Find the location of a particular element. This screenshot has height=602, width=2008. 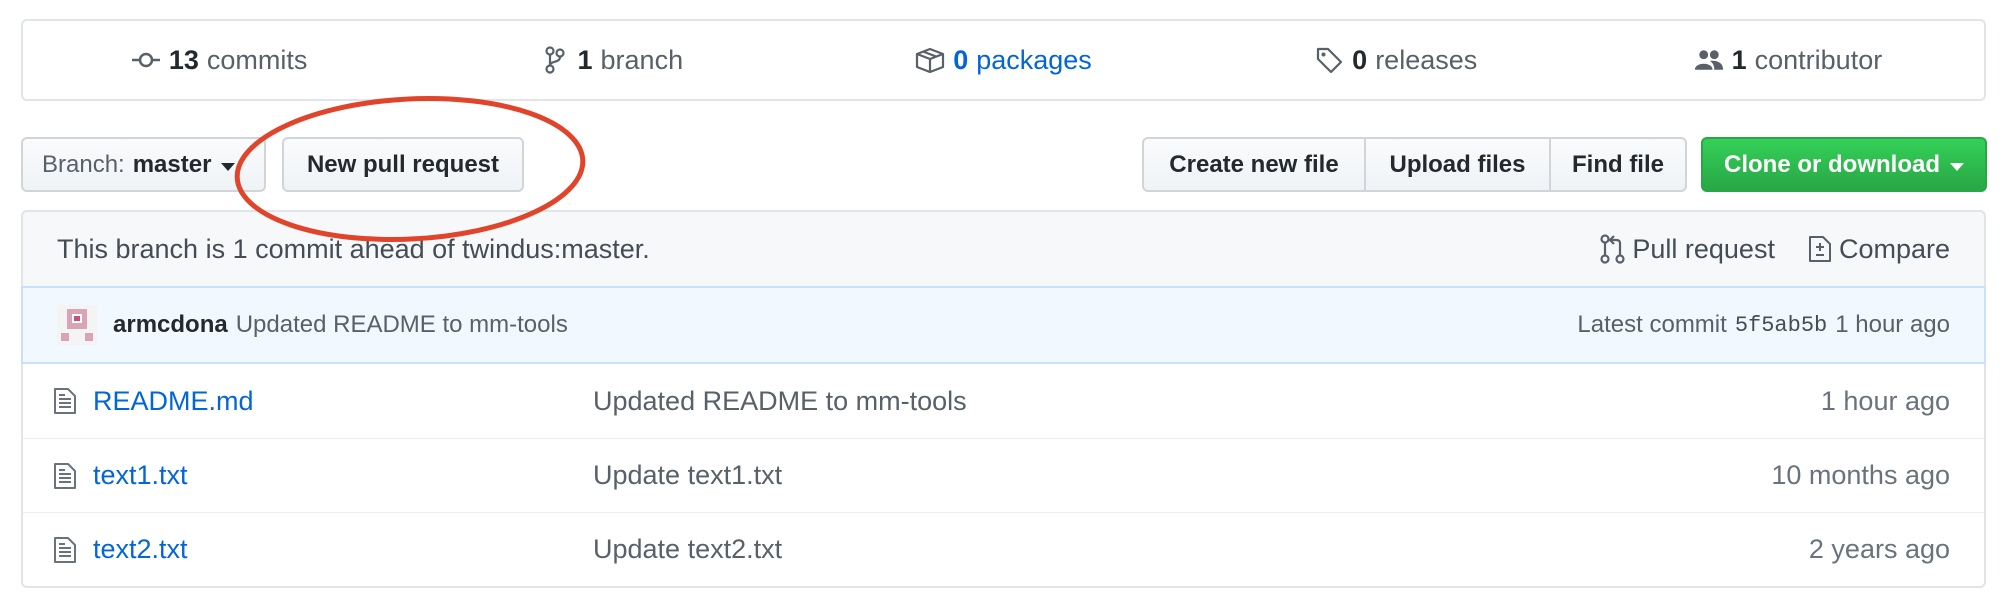

upload-files-button: Upload files is located at coordinates (1457, 164).